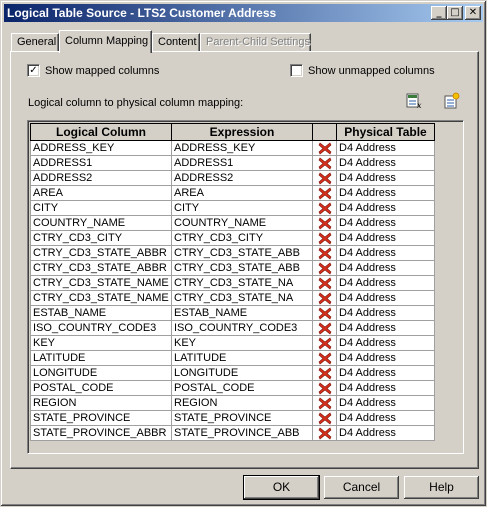  I want to click on maximize-button: □, so click(455, 13).